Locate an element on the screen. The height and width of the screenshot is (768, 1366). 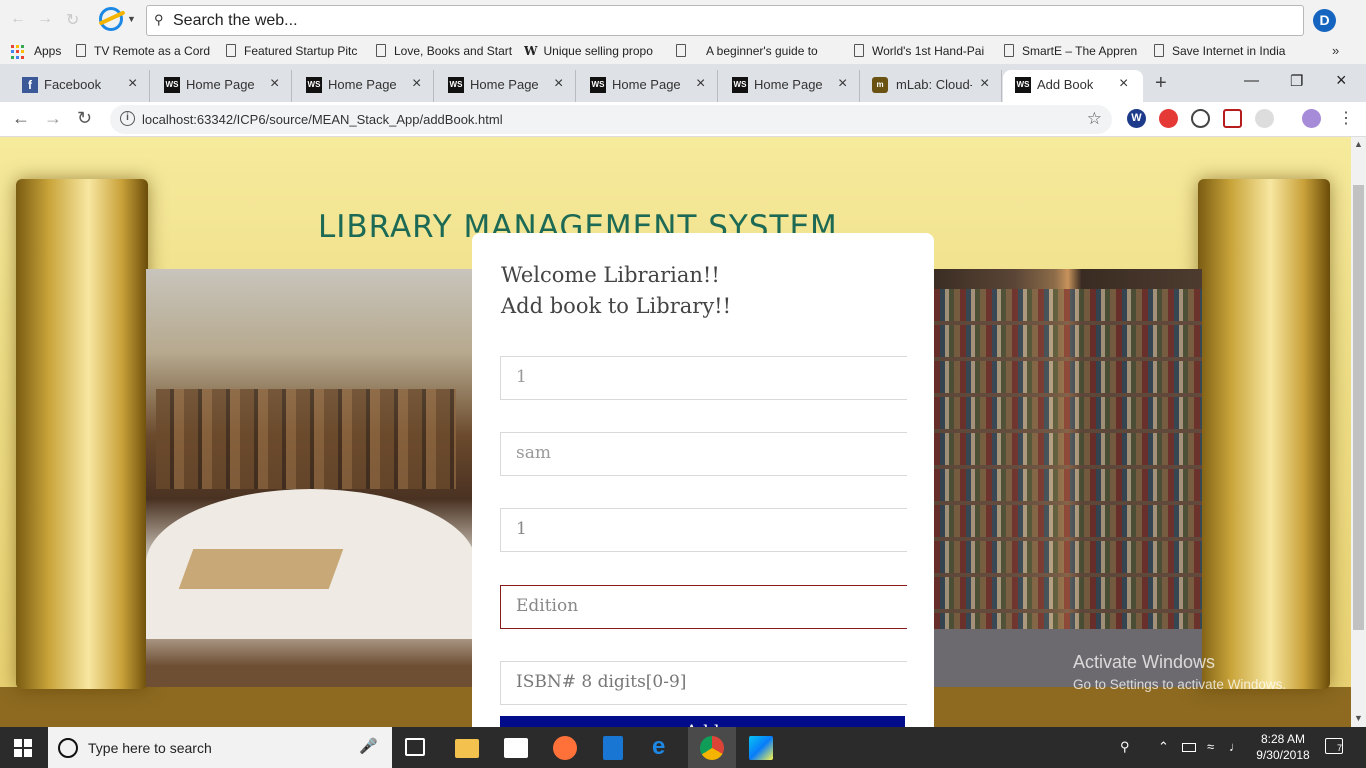
add-book-button: Add is located at coordinates (702, 721).